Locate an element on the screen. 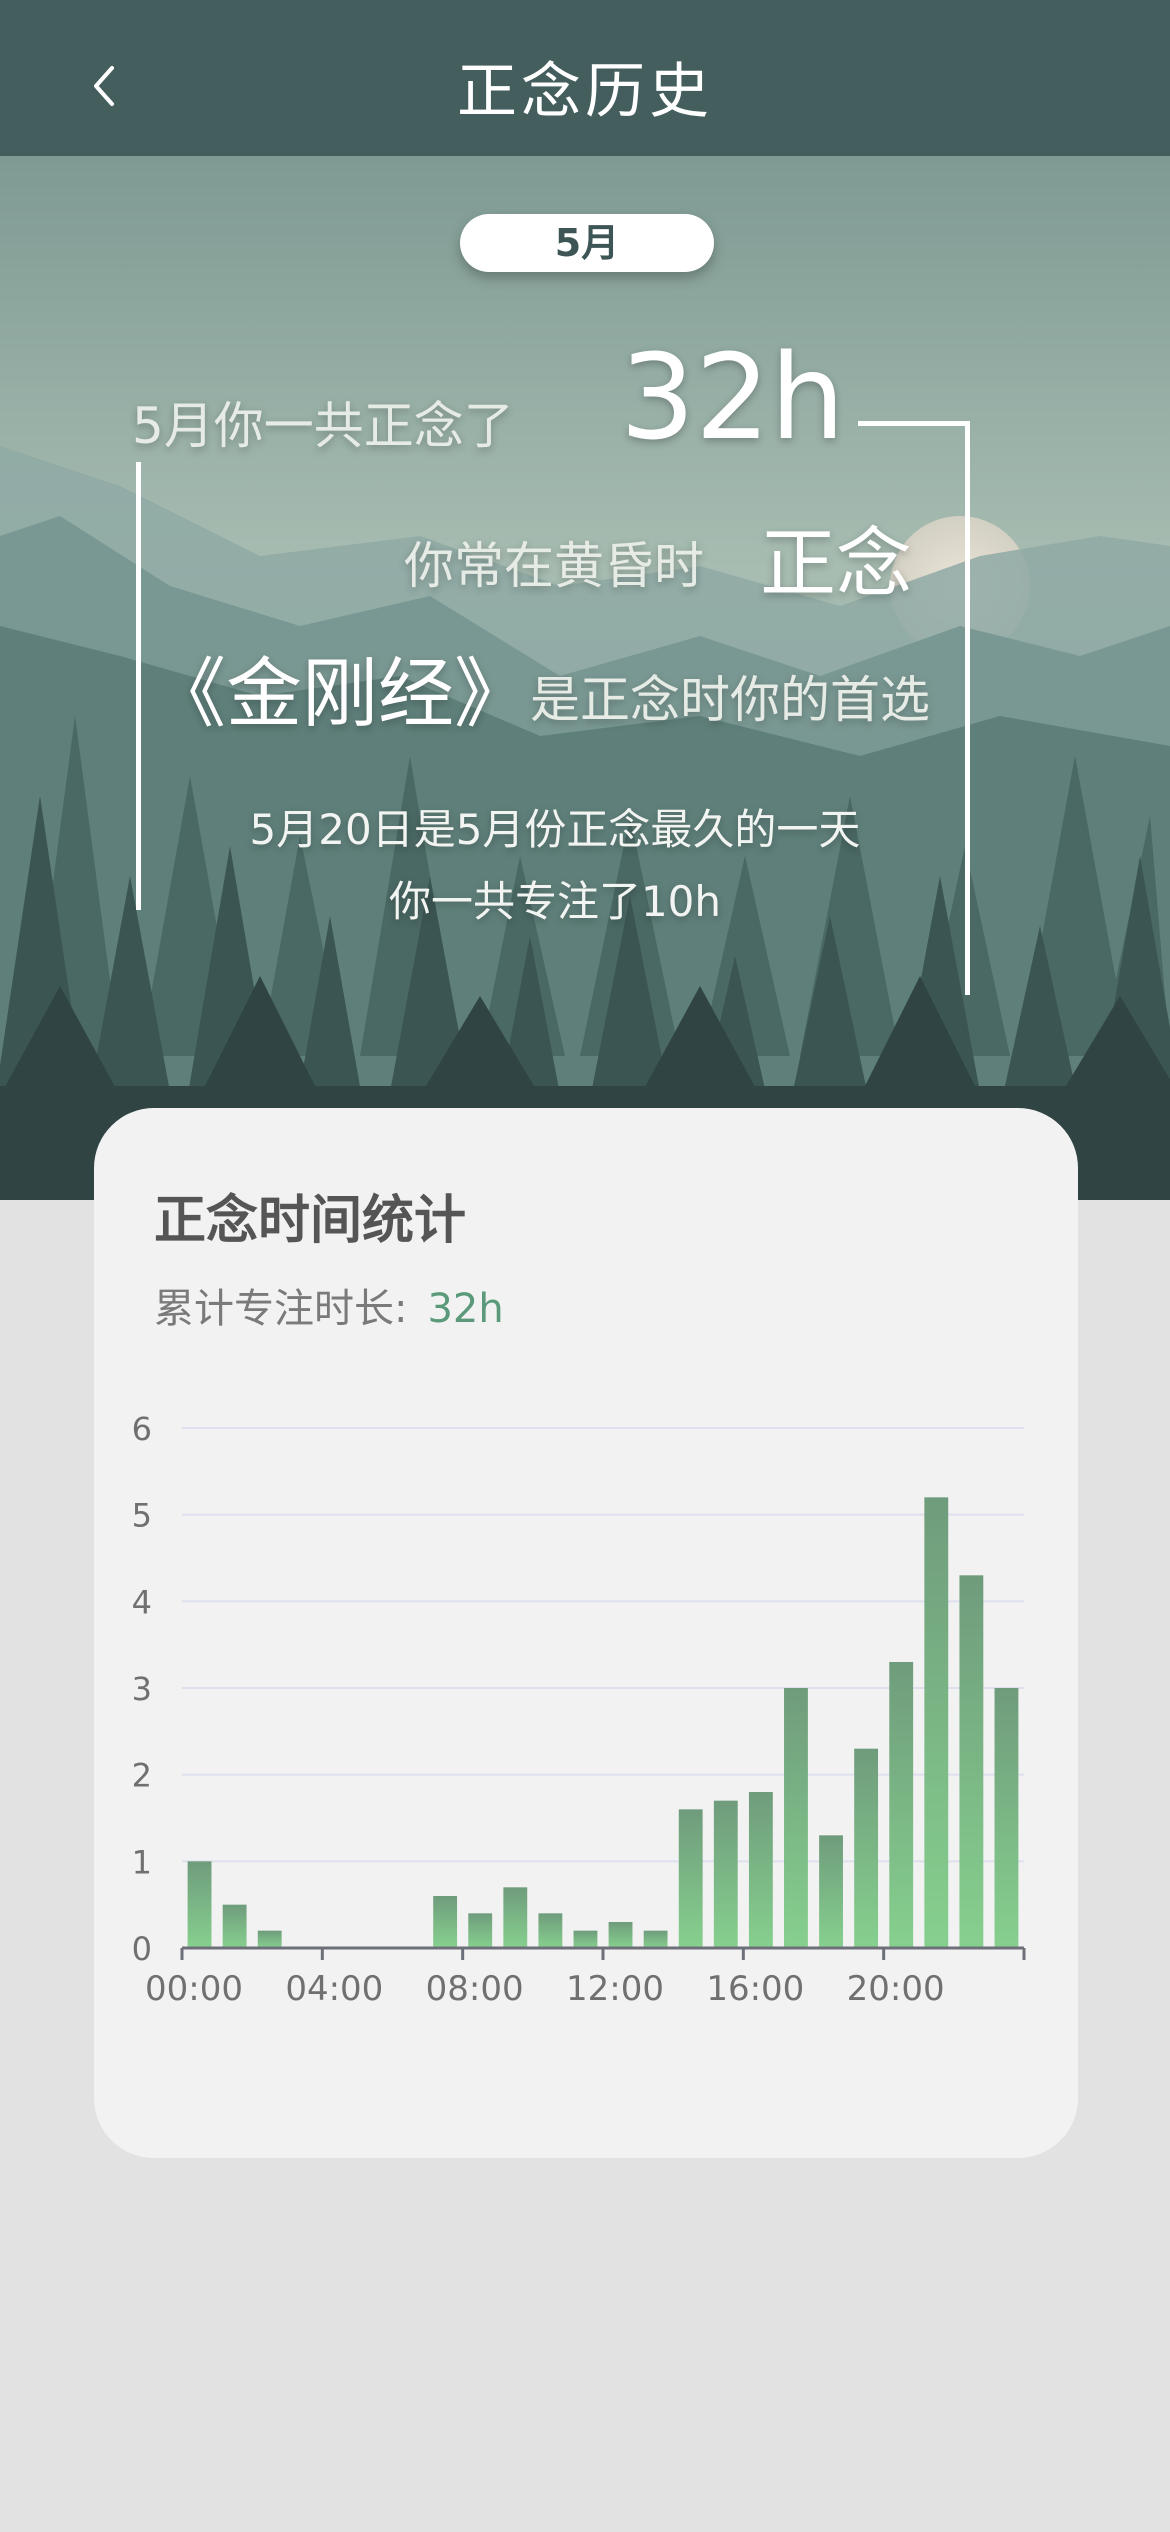 The height and width of the screenshot is (2532, 1170). favorite-sutra: 《金刚经》 is located at coordinates (340, 693).